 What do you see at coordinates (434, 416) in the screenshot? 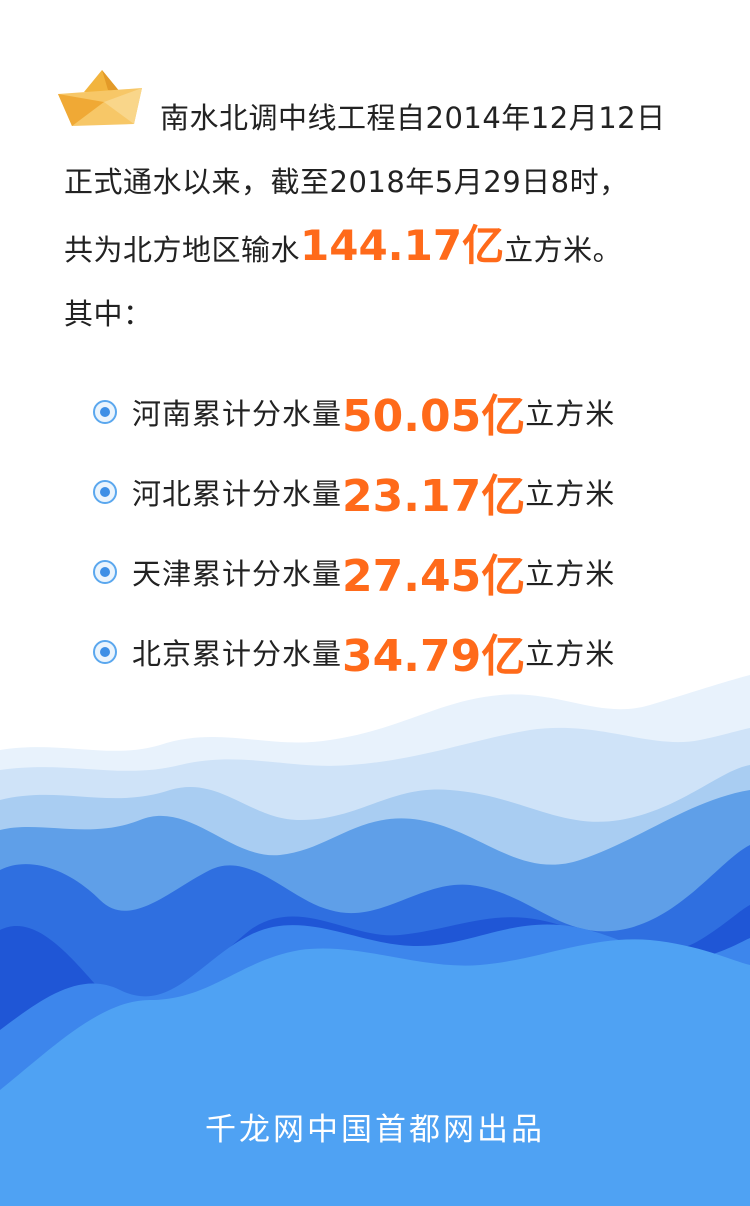
I see `item-value: 50.05亿` at bounding box center [434, 416].